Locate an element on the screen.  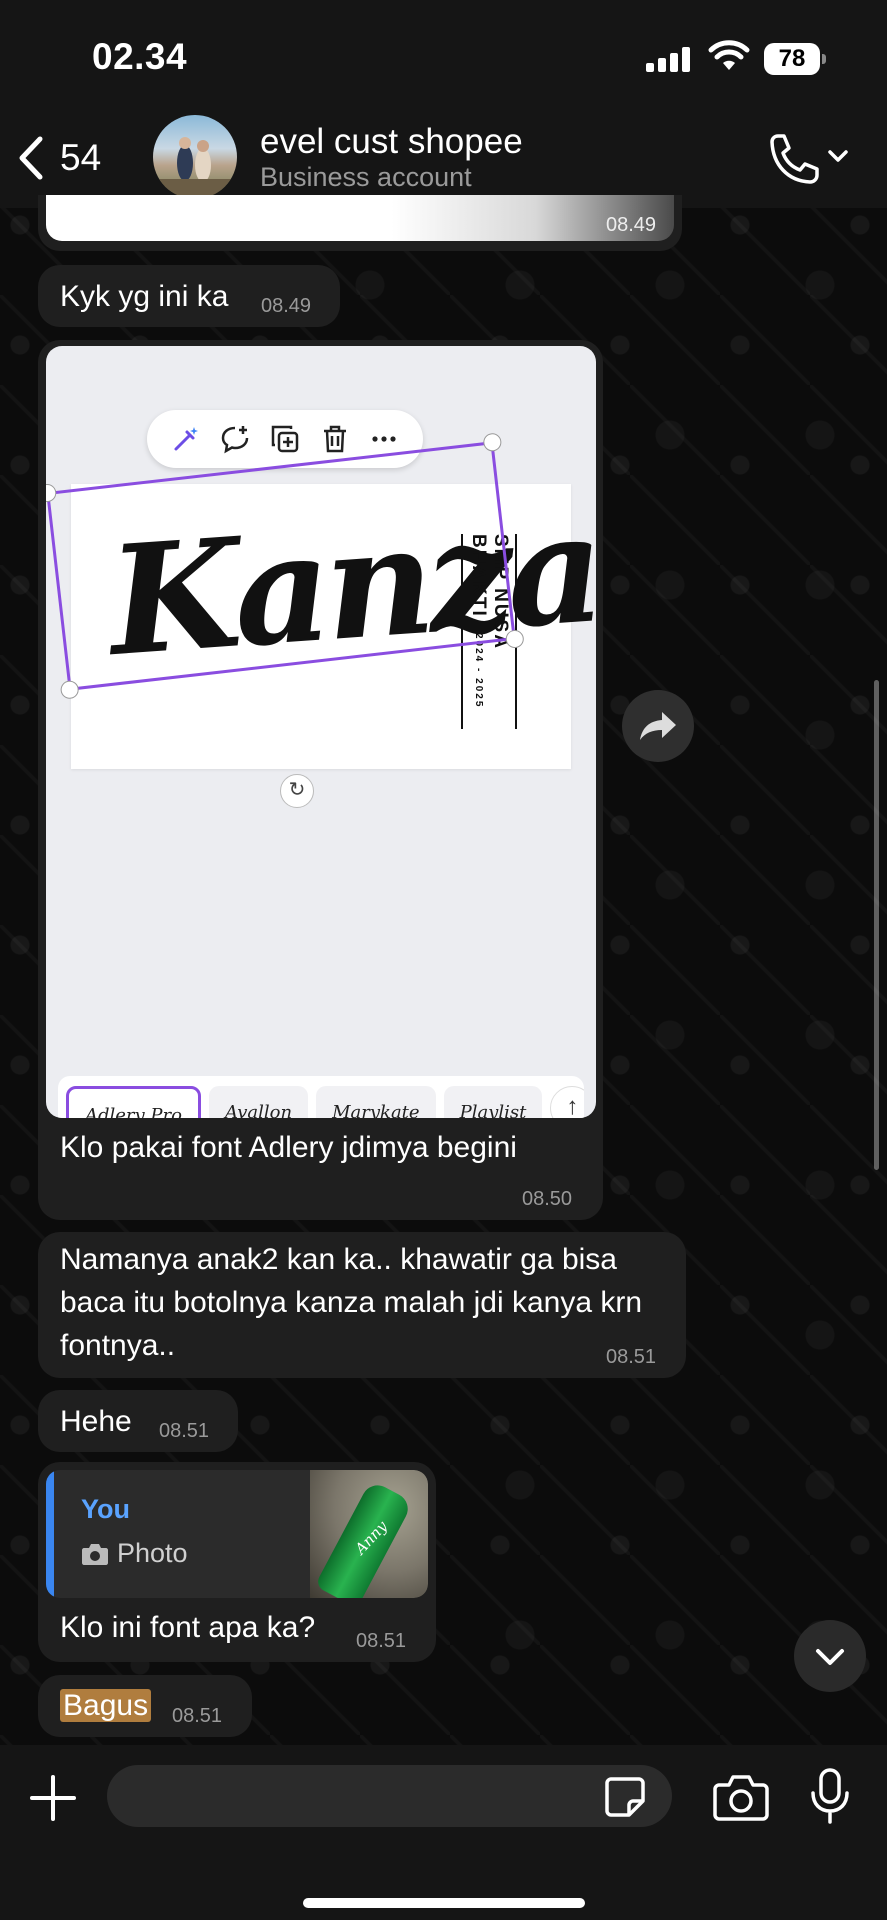
message-text: Klo ini font apa ka? is located at coordinates (188, 1627).